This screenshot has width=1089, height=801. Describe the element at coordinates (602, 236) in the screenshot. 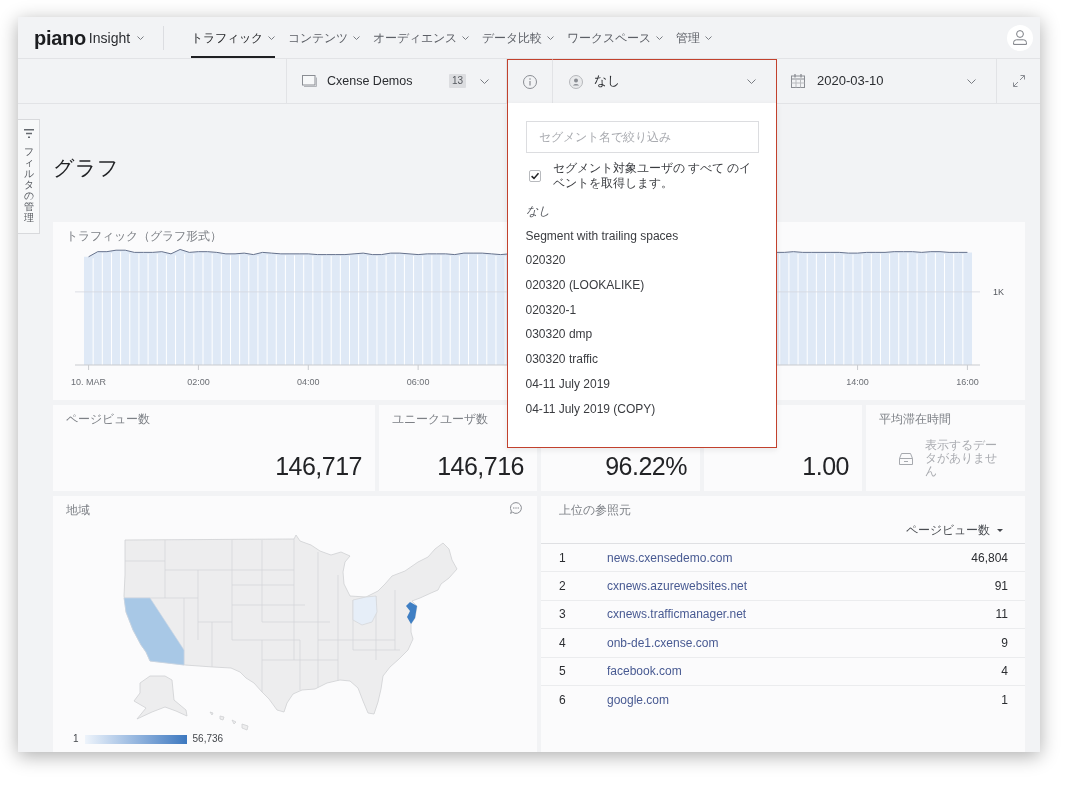

I see `segment-option: Segment with trailing spaces` at that location.